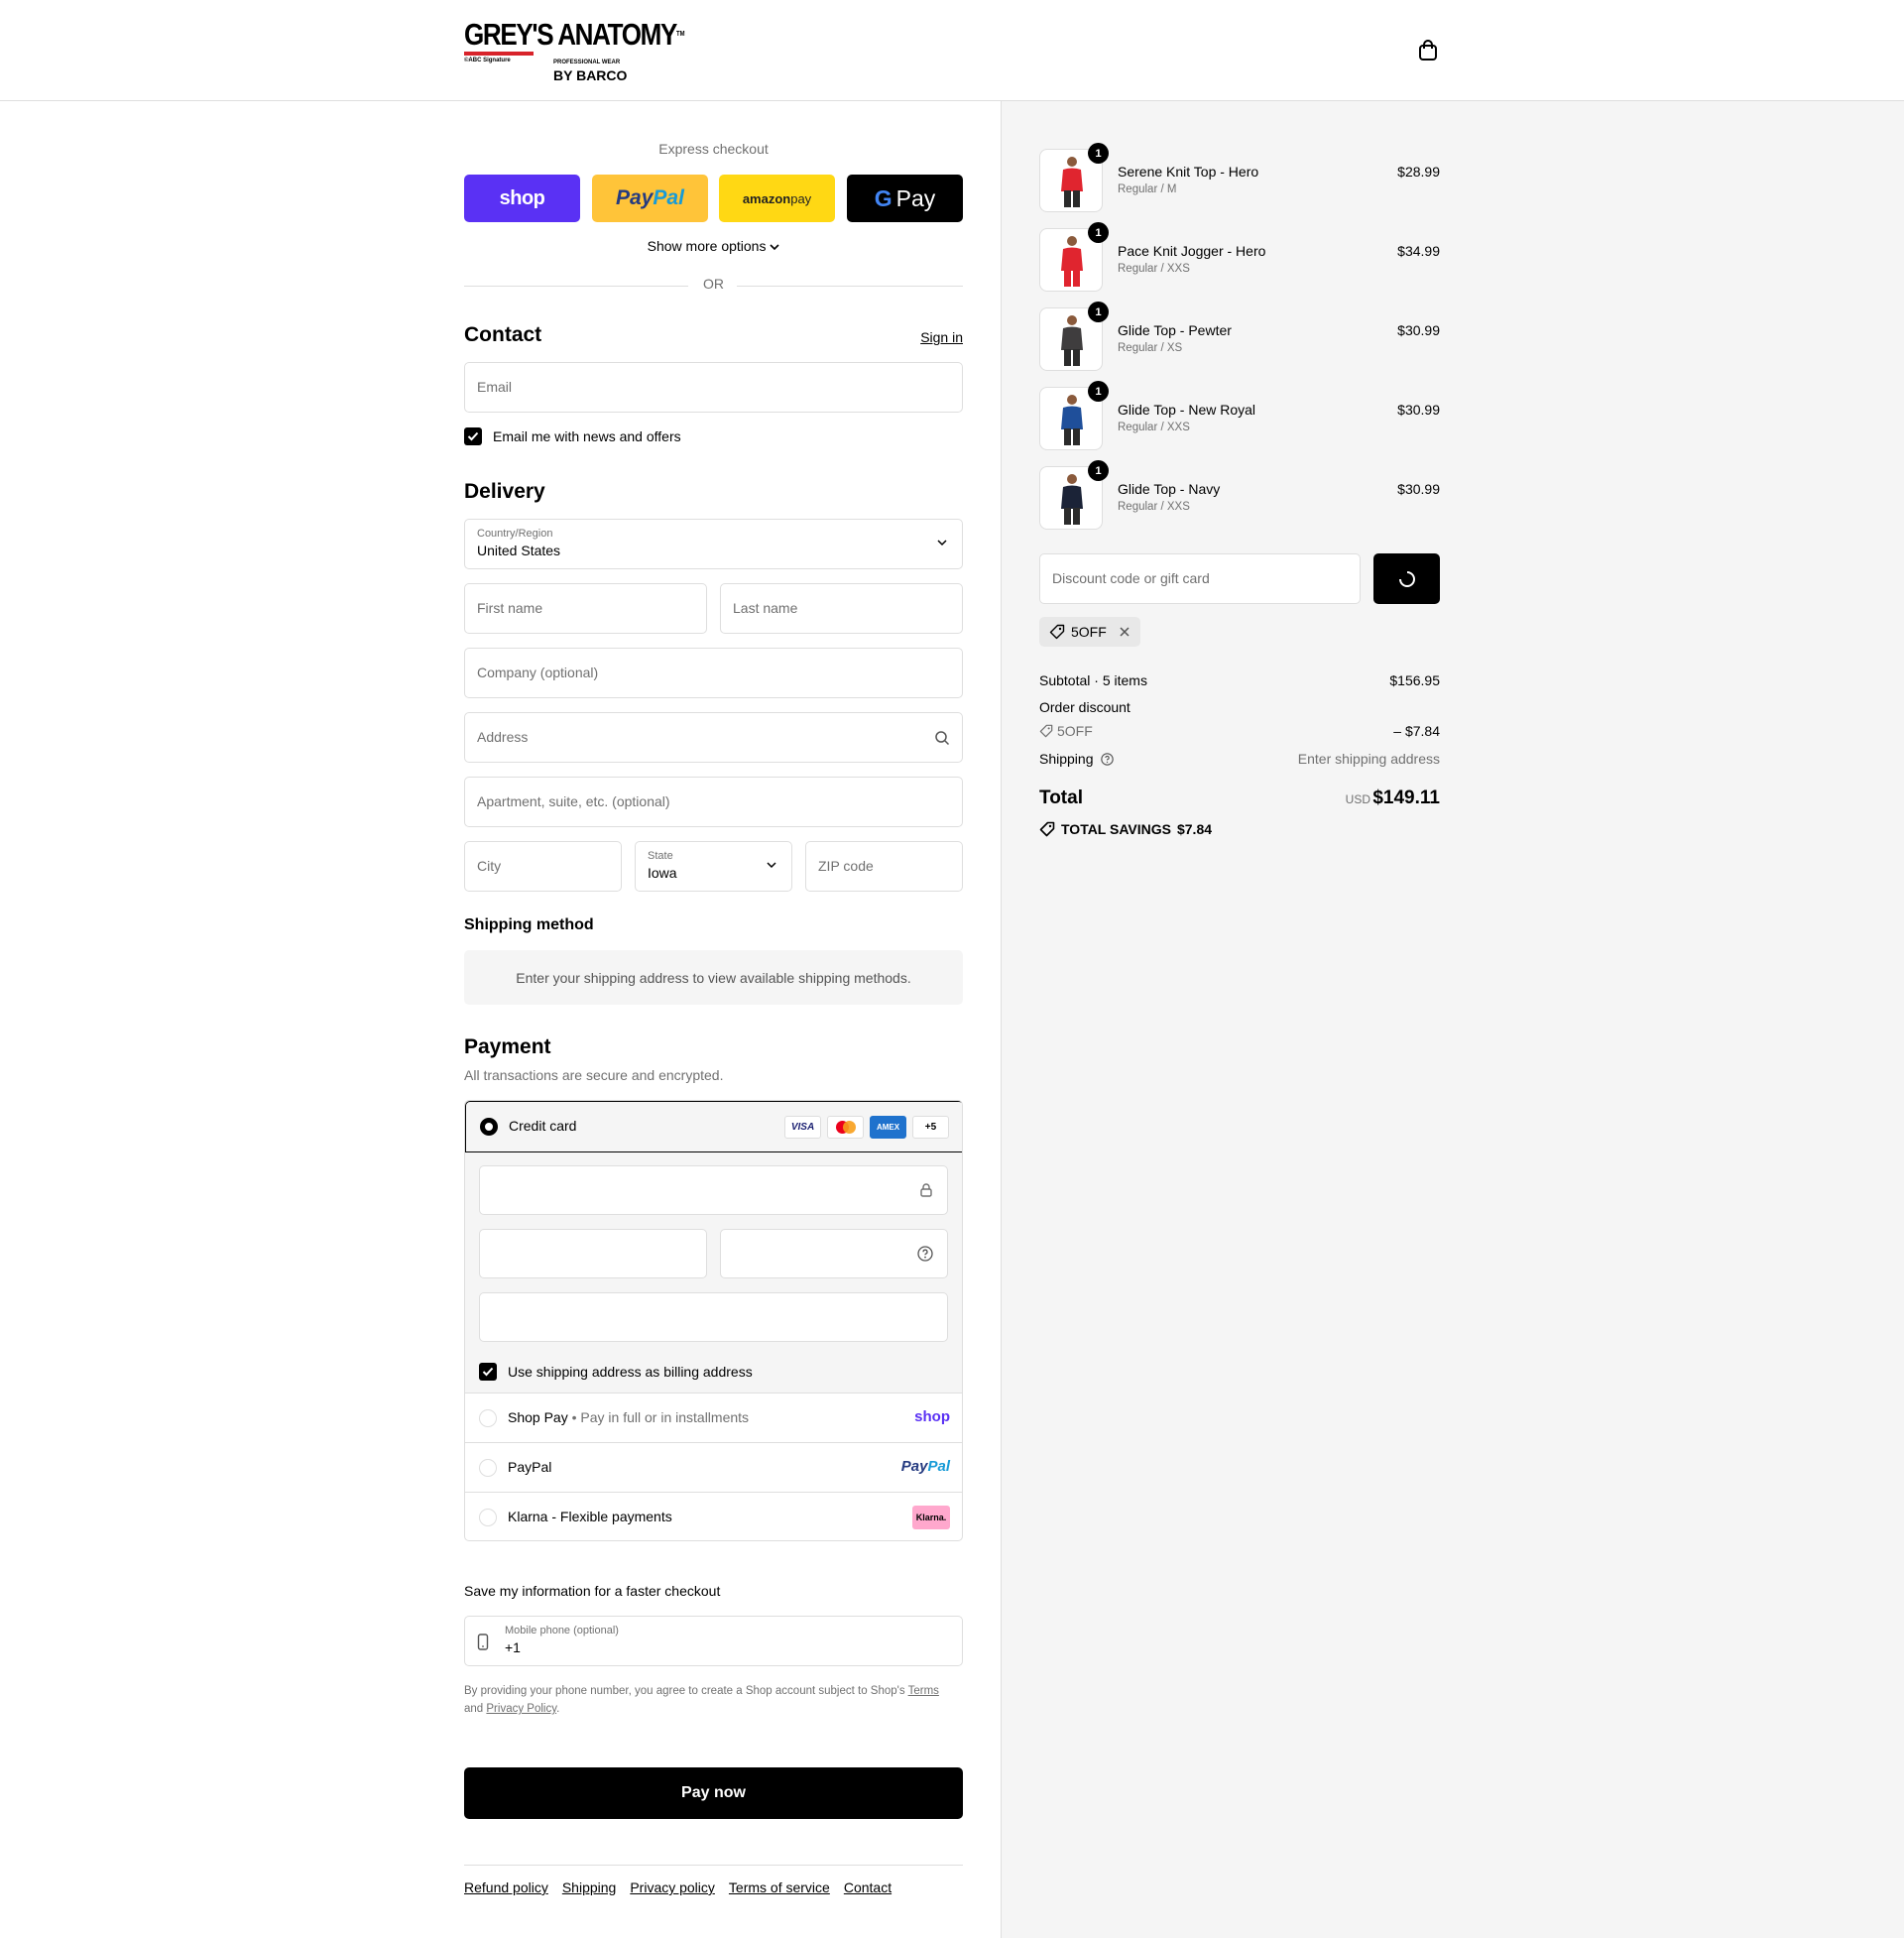  Describe the element at coordinates (672, 1887) in the screenshot. I see `privacy-policy-footer-link: Privacy policy` at that location.